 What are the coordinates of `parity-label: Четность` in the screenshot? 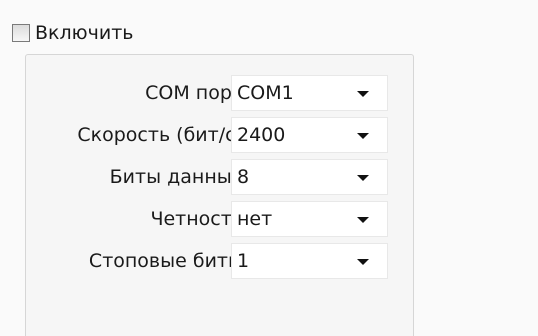 It's located at (196, 219).